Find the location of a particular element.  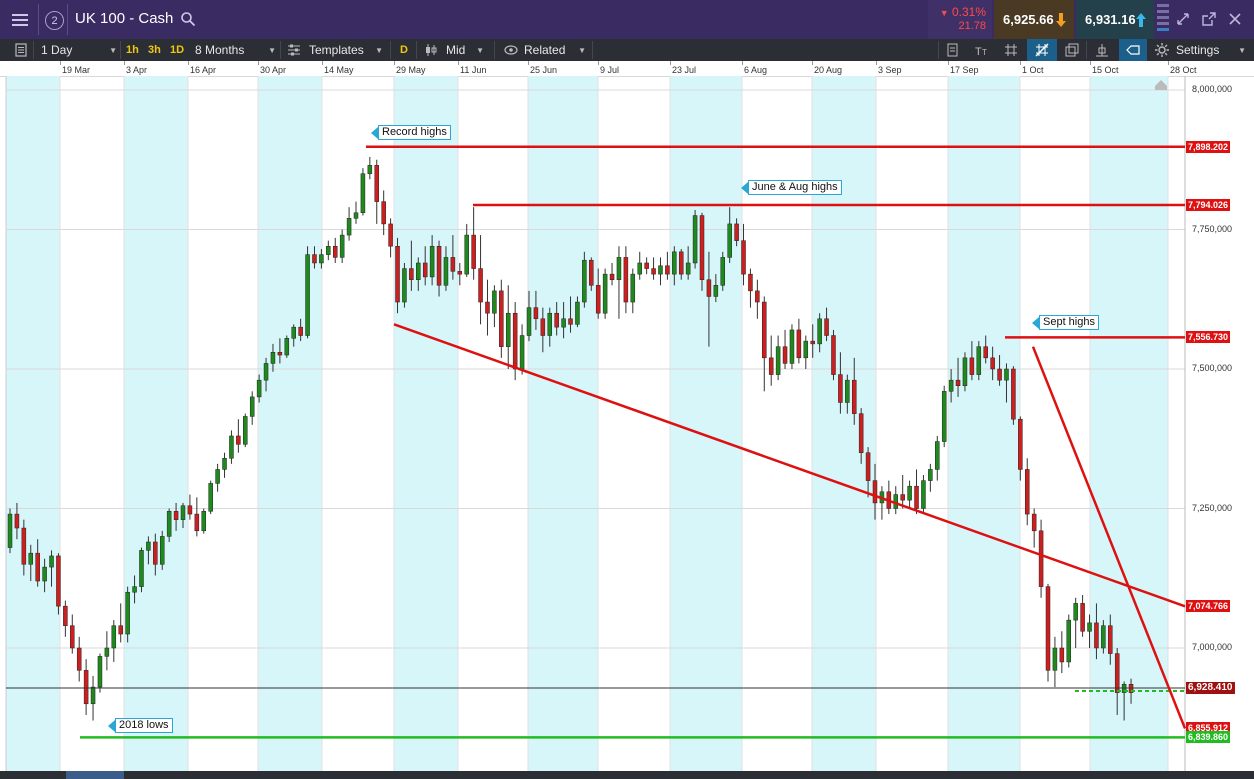

eye-icon is located at coordinates (511, 50).